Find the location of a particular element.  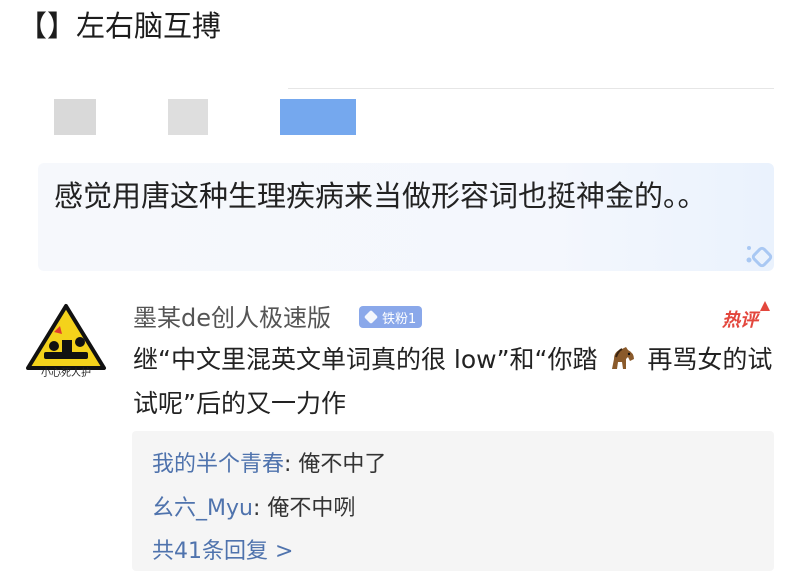

reply-item: 我的半个青春: 俺不中了 is located at coordinates (269, 465).